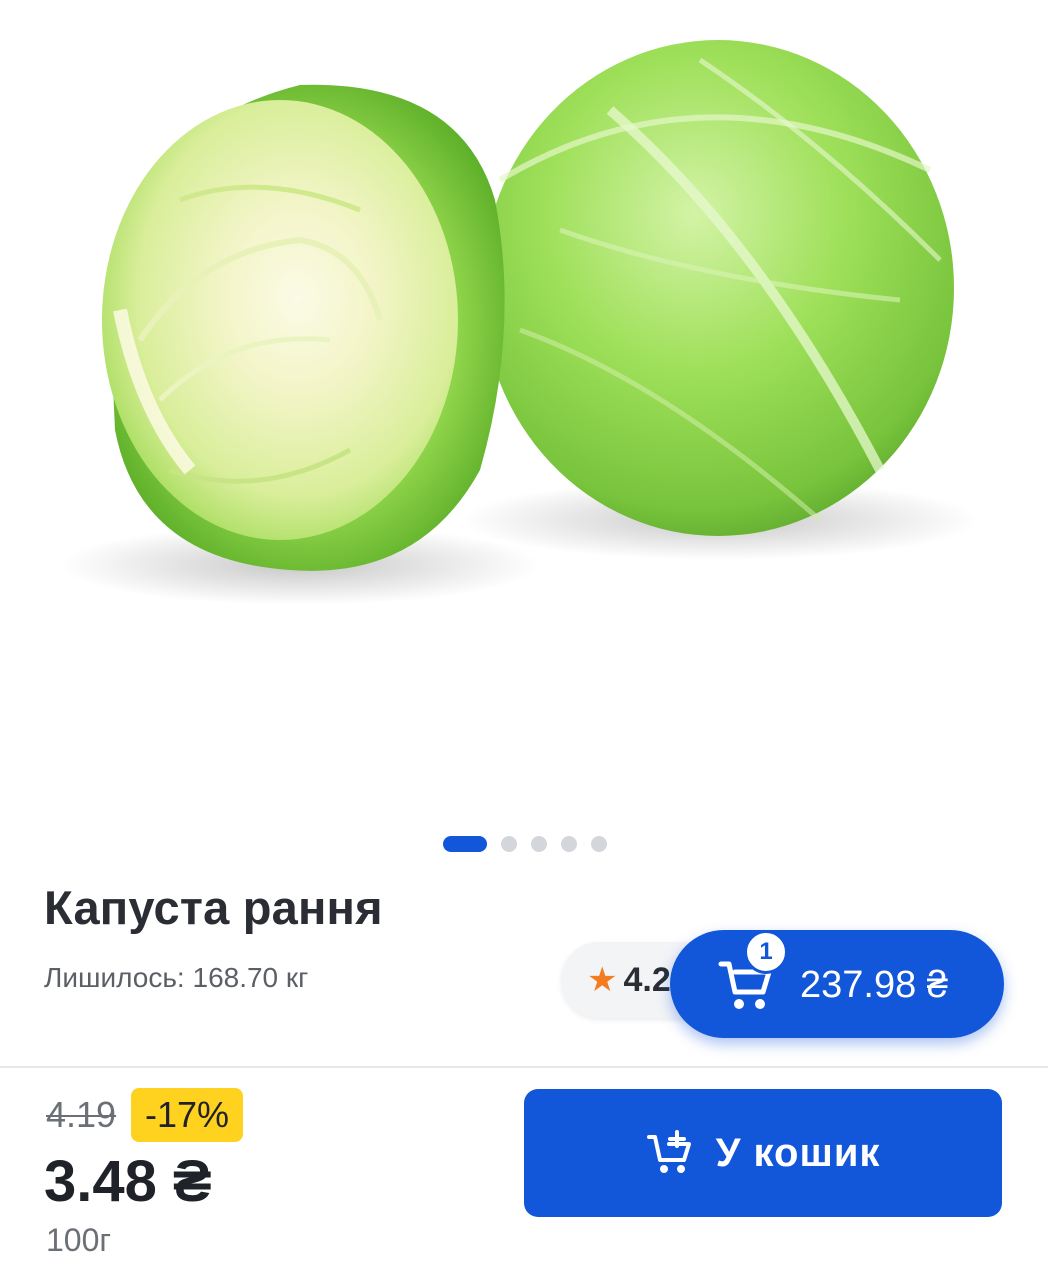 The image size is (1048, 1280). I want to click on cart-floating-button: 1 237.98 ₴, so click(837, 984).